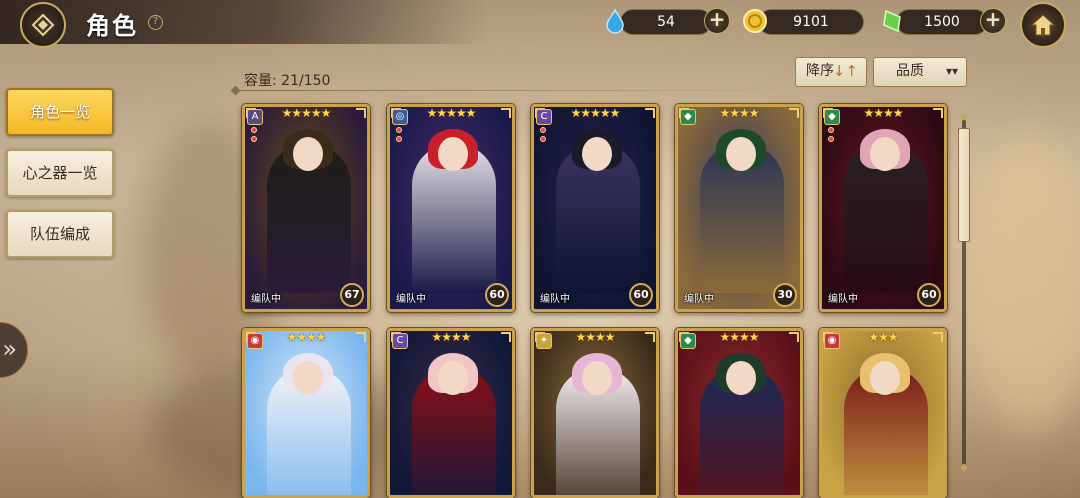 The height and width of the screenshot is (498, 1080). I want to click on level-badge: 30, so click(785, 295).